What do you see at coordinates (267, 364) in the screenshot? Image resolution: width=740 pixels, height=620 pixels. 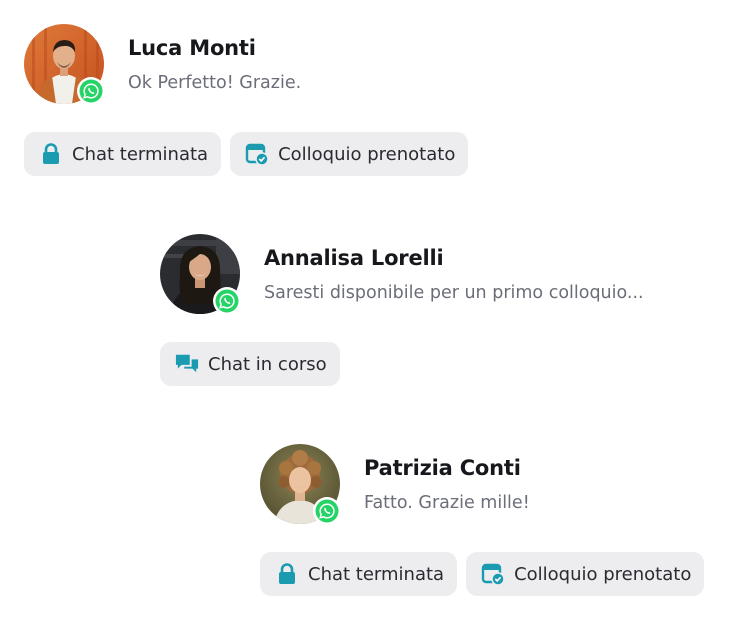 I see `chip-label: Chat in corso` at bounding box center [267, 364].